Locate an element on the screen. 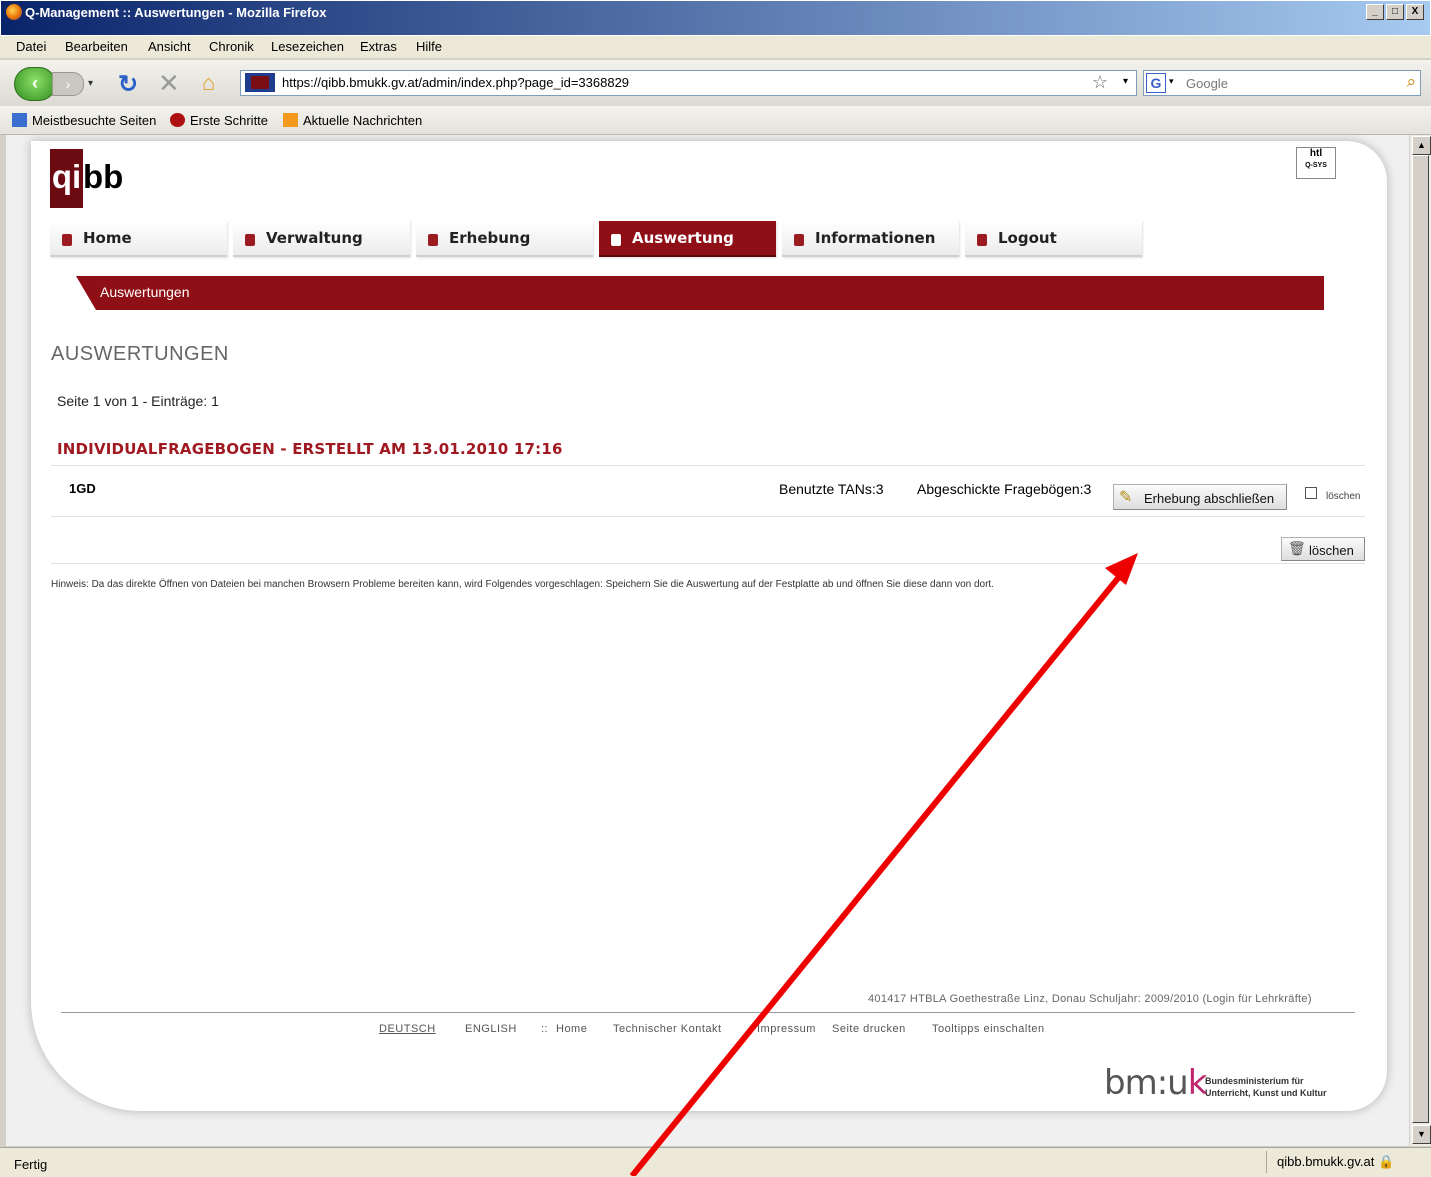 The image size is (1431, 1177). key-icon: ✎ is located at coordinates (1126, 497).